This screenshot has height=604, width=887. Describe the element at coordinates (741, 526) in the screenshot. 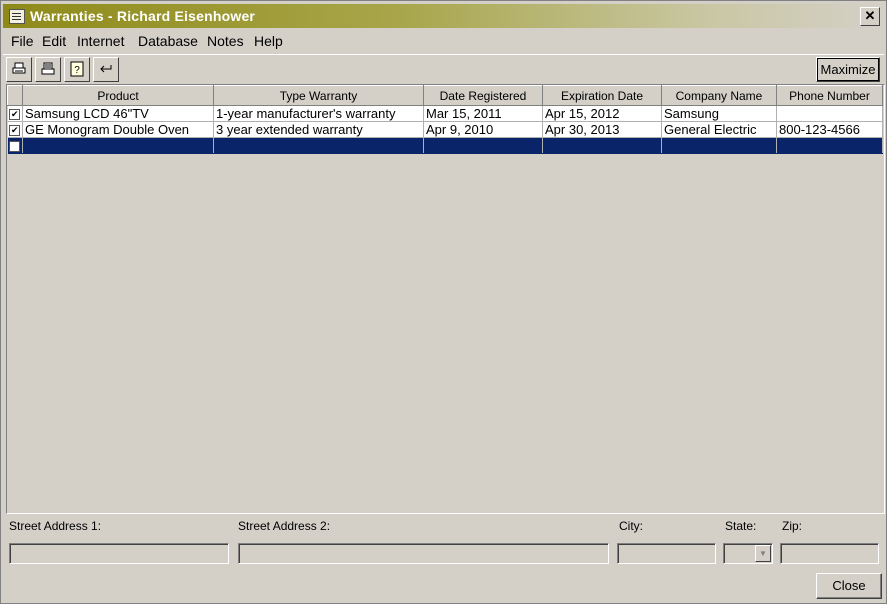

I see `state-label: State:` at that location.